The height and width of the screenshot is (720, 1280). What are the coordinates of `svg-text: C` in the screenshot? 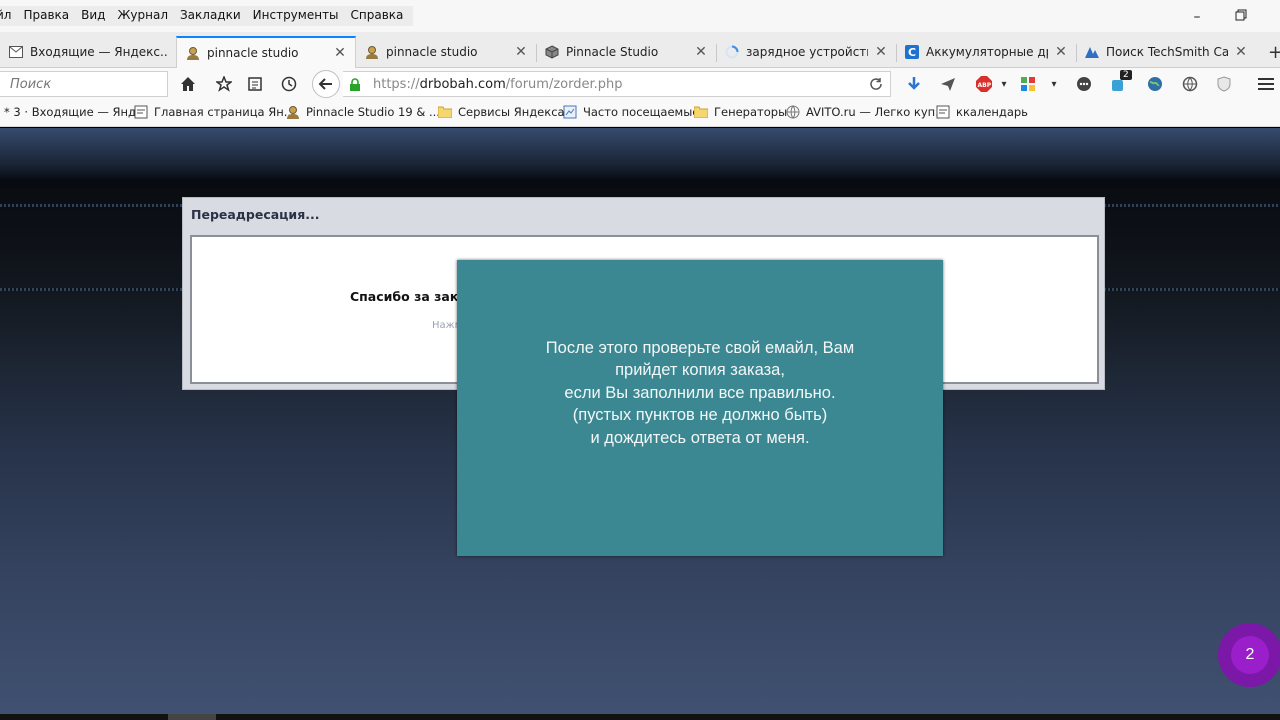 It's located at (912, 52).